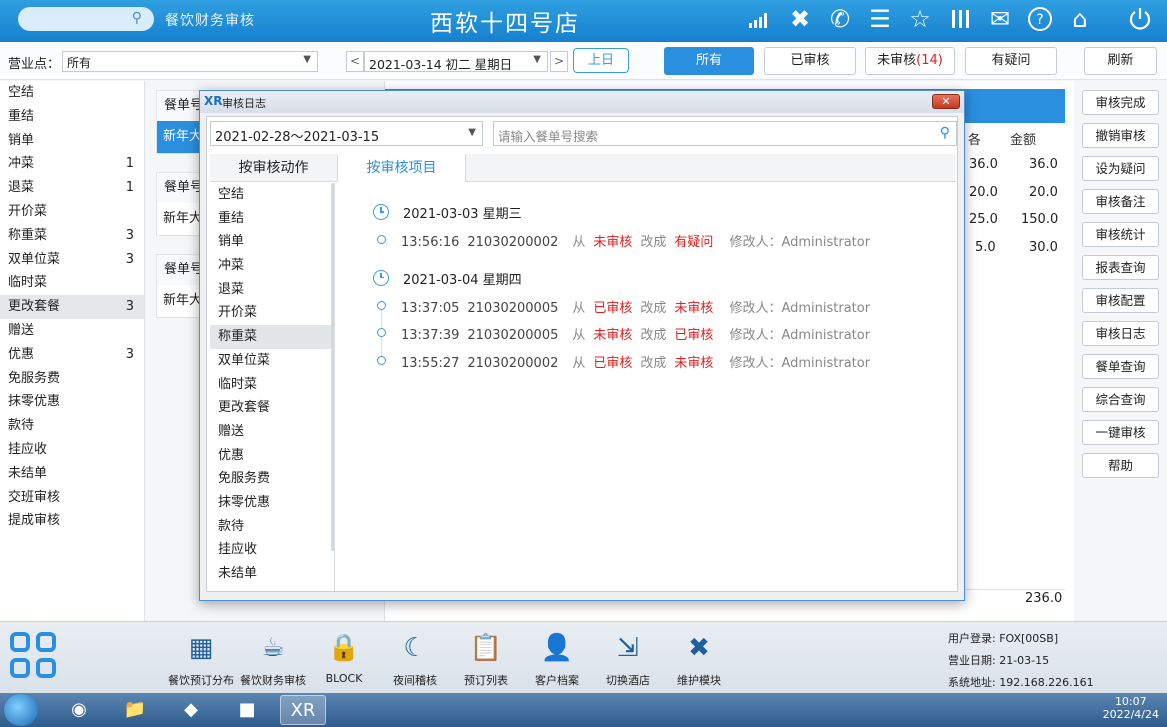 Image resolution: width=1167 pixels, height=727 pixels. What do you see at coordinates (946, 101) in the screenshot?
I see `close-button: ✕` at bounding box center [946, 101].